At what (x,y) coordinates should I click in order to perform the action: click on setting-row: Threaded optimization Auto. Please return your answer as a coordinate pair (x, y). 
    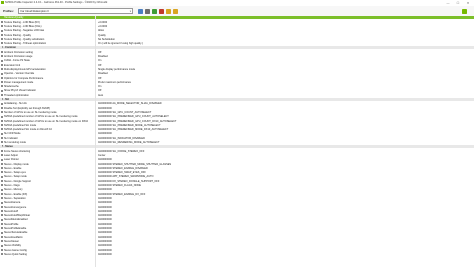
    Looking at the image, I should click on (237, 95).